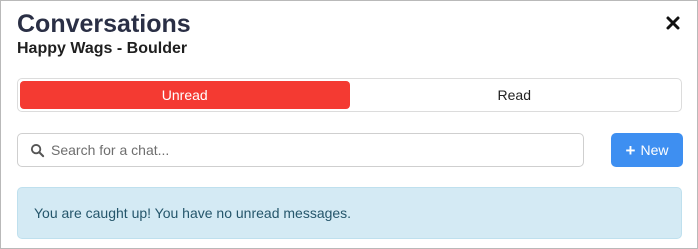 The image size is (698, 249). I want to click on plus-icon: +, so click(630, 150).